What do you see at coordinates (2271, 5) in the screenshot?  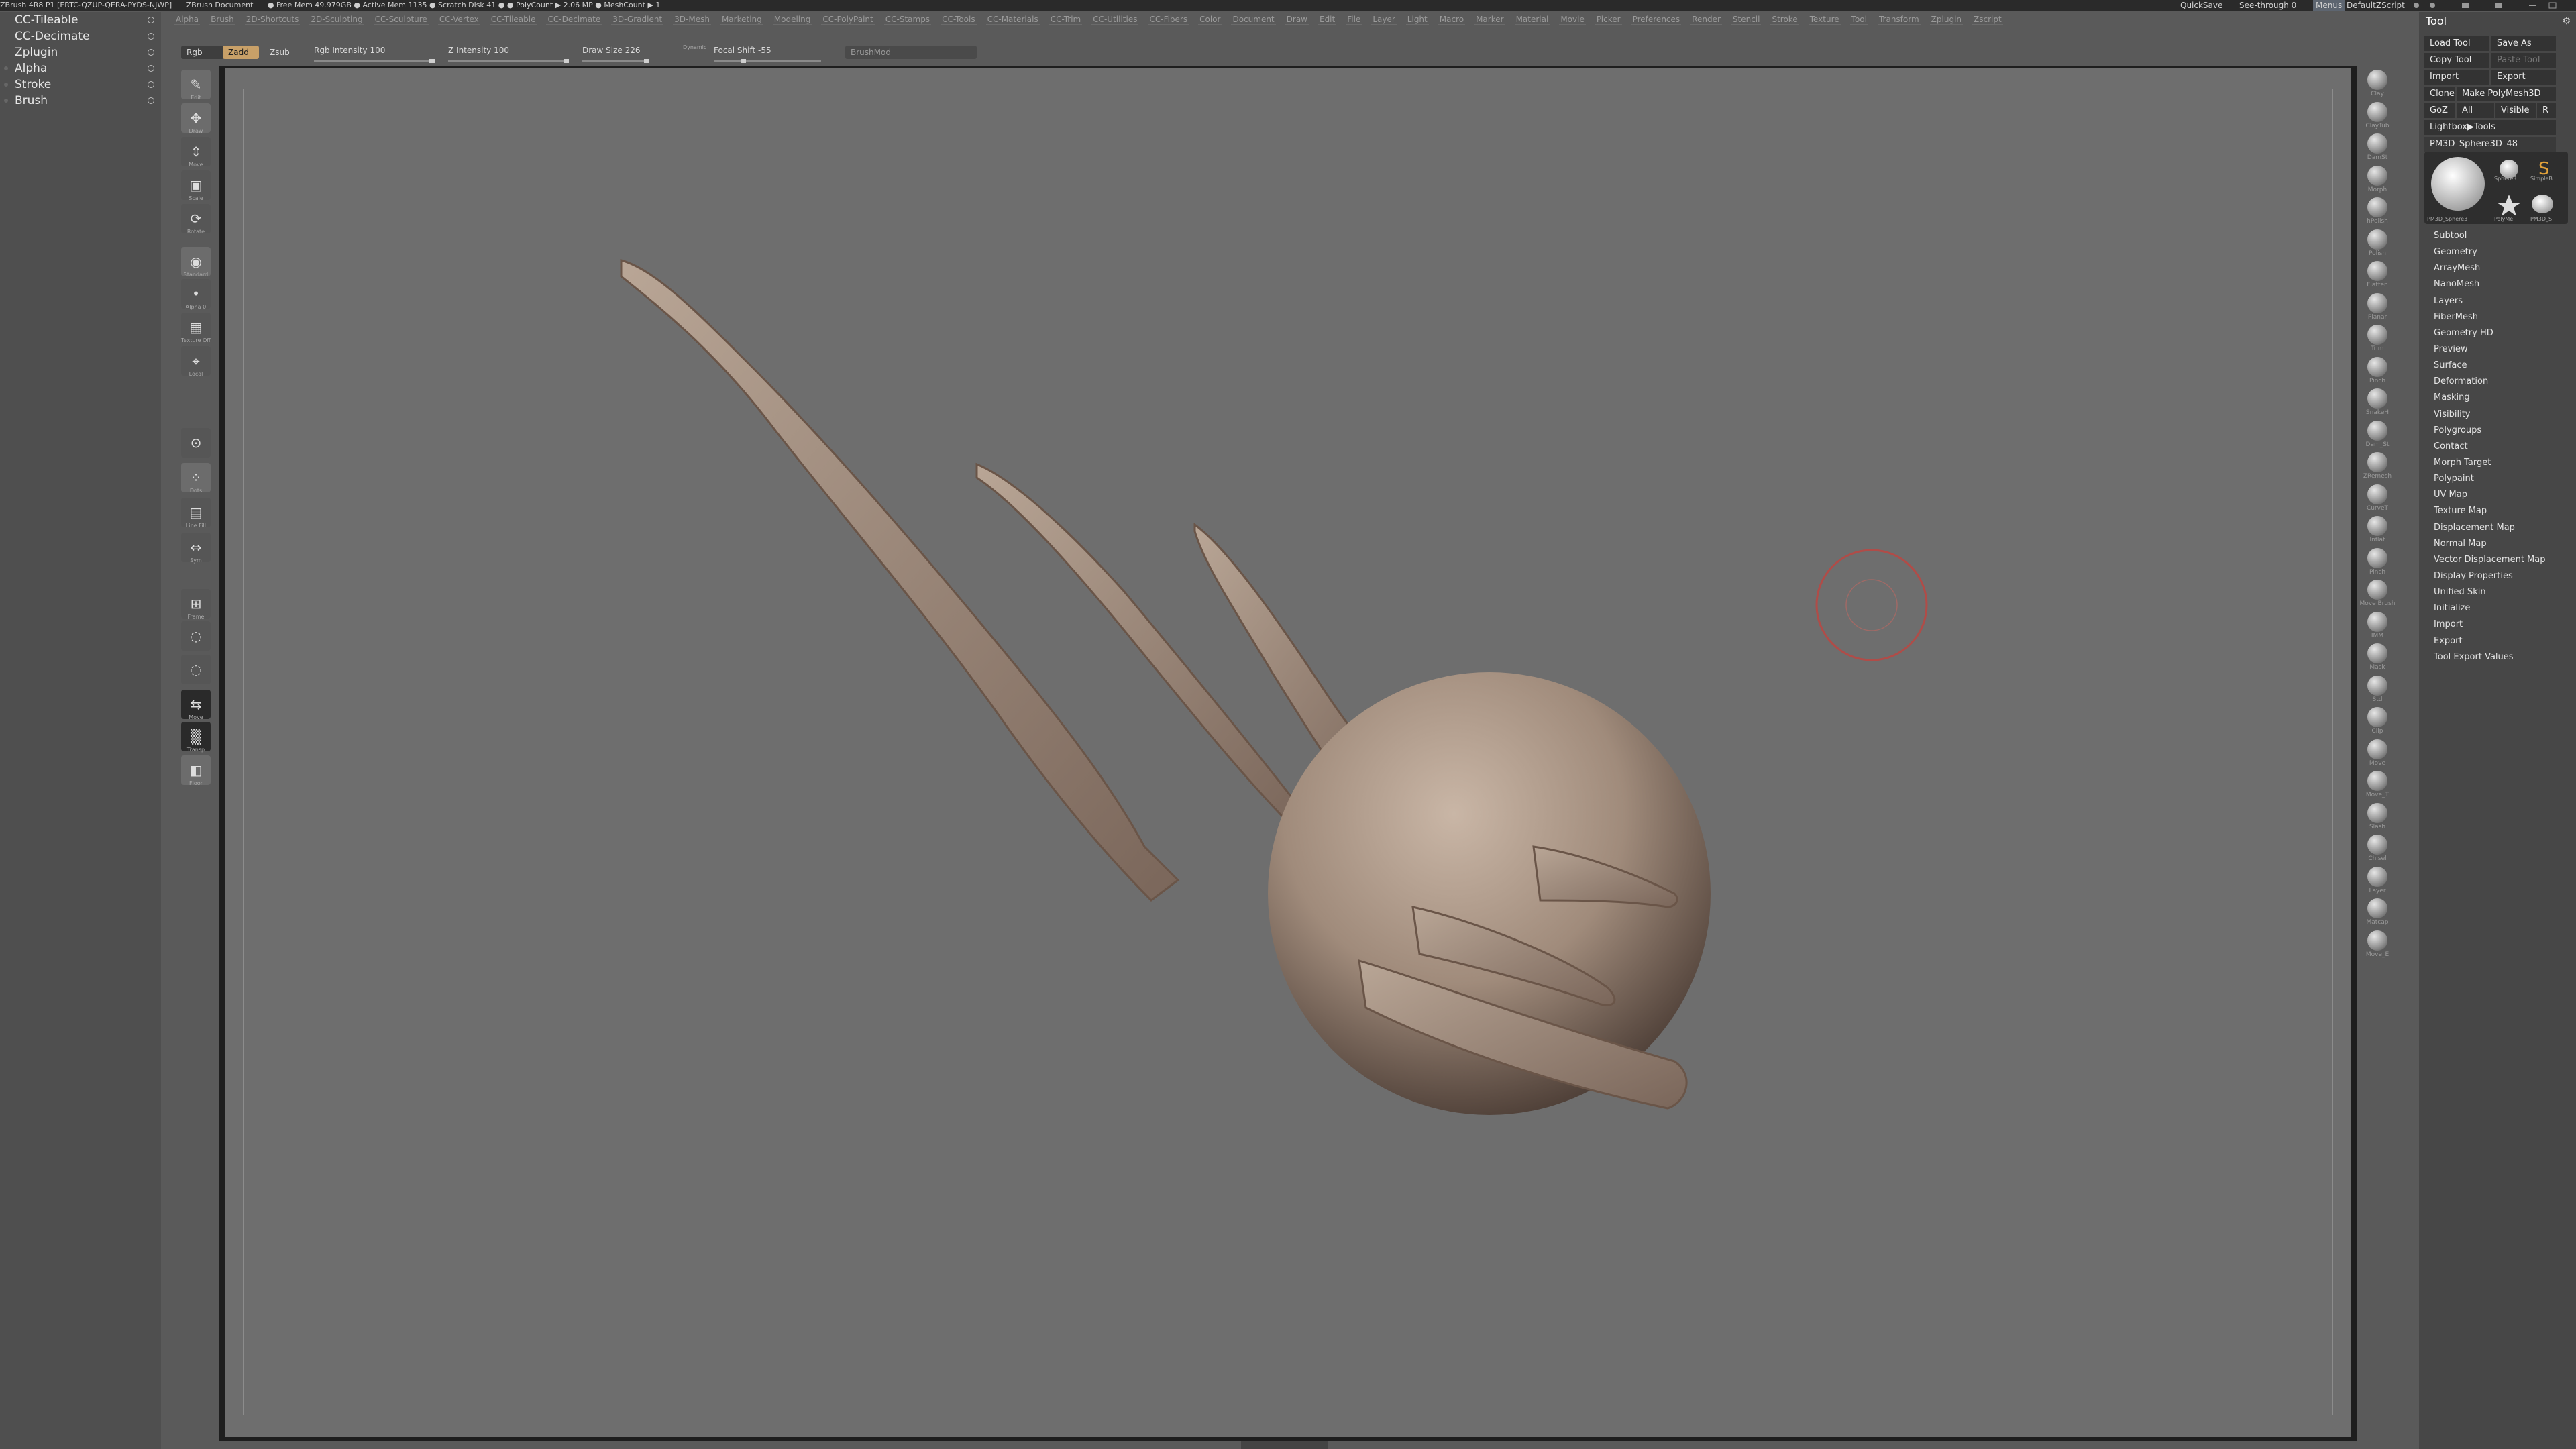 I see `see-through-slider: See-through 0` at bounding box center [2271, 5].